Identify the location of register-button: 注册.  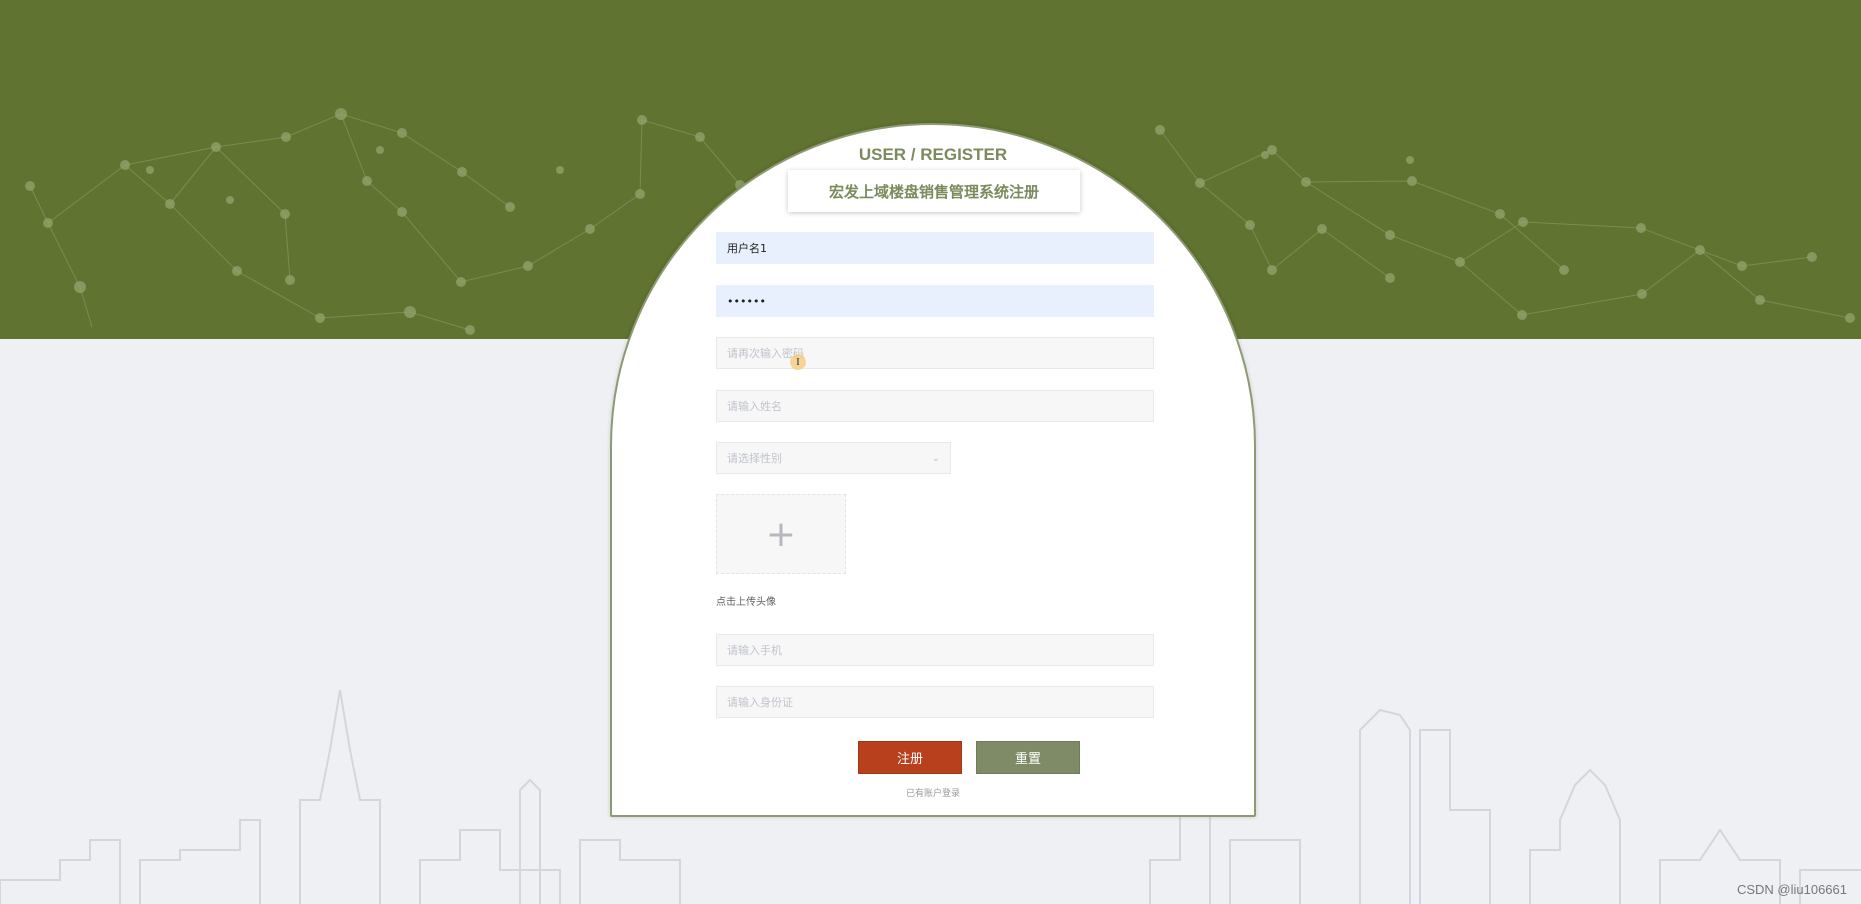
(910, 757).